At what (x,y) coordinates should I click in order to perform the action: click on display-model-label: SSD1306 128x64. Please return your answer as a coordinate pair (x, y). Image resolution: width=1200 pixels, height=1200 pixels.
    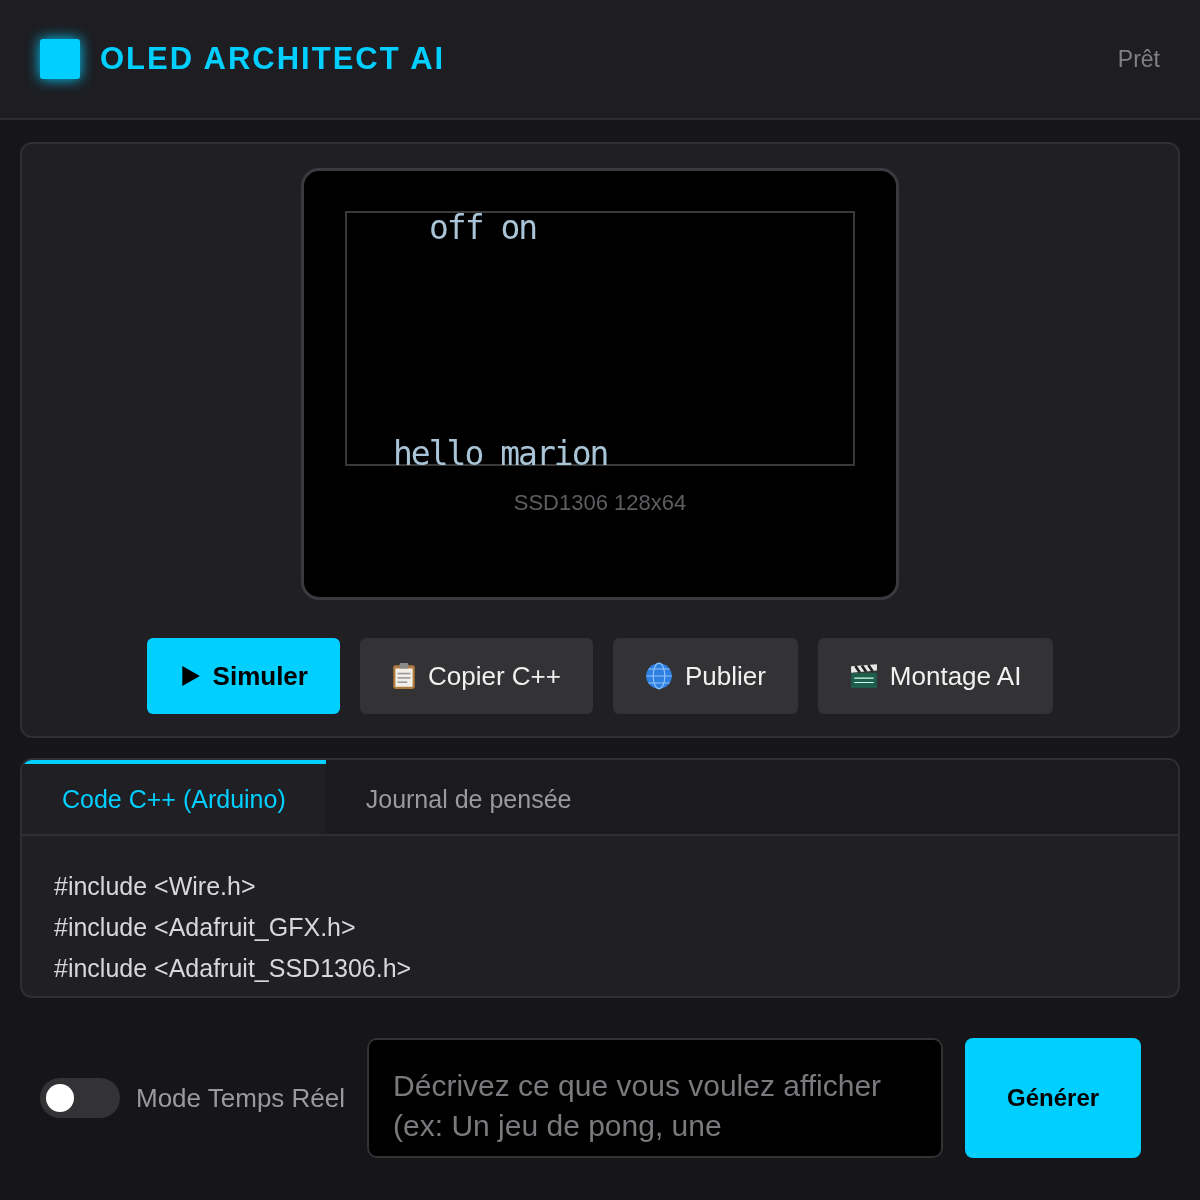
    Looking at the image, I should click on (600, 503).